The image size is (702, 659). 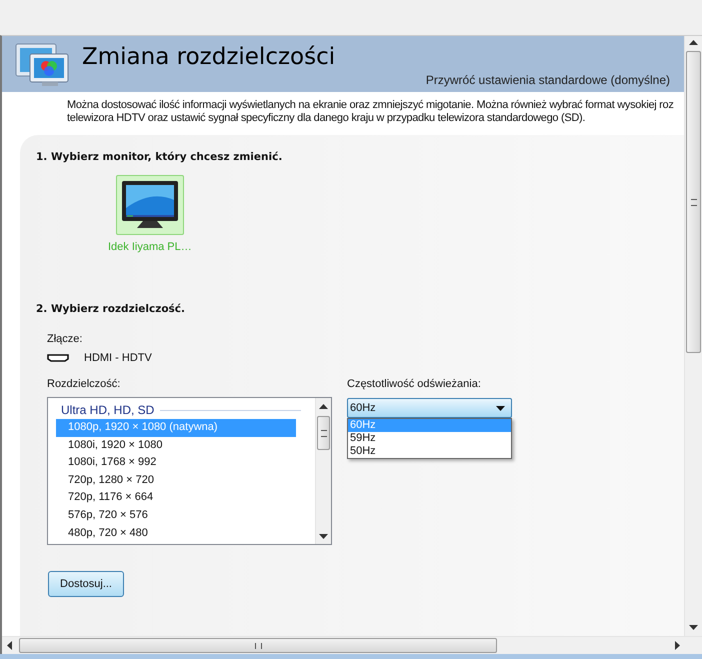 I want to click on scroll-left-icon, so click(x=9, y=645).